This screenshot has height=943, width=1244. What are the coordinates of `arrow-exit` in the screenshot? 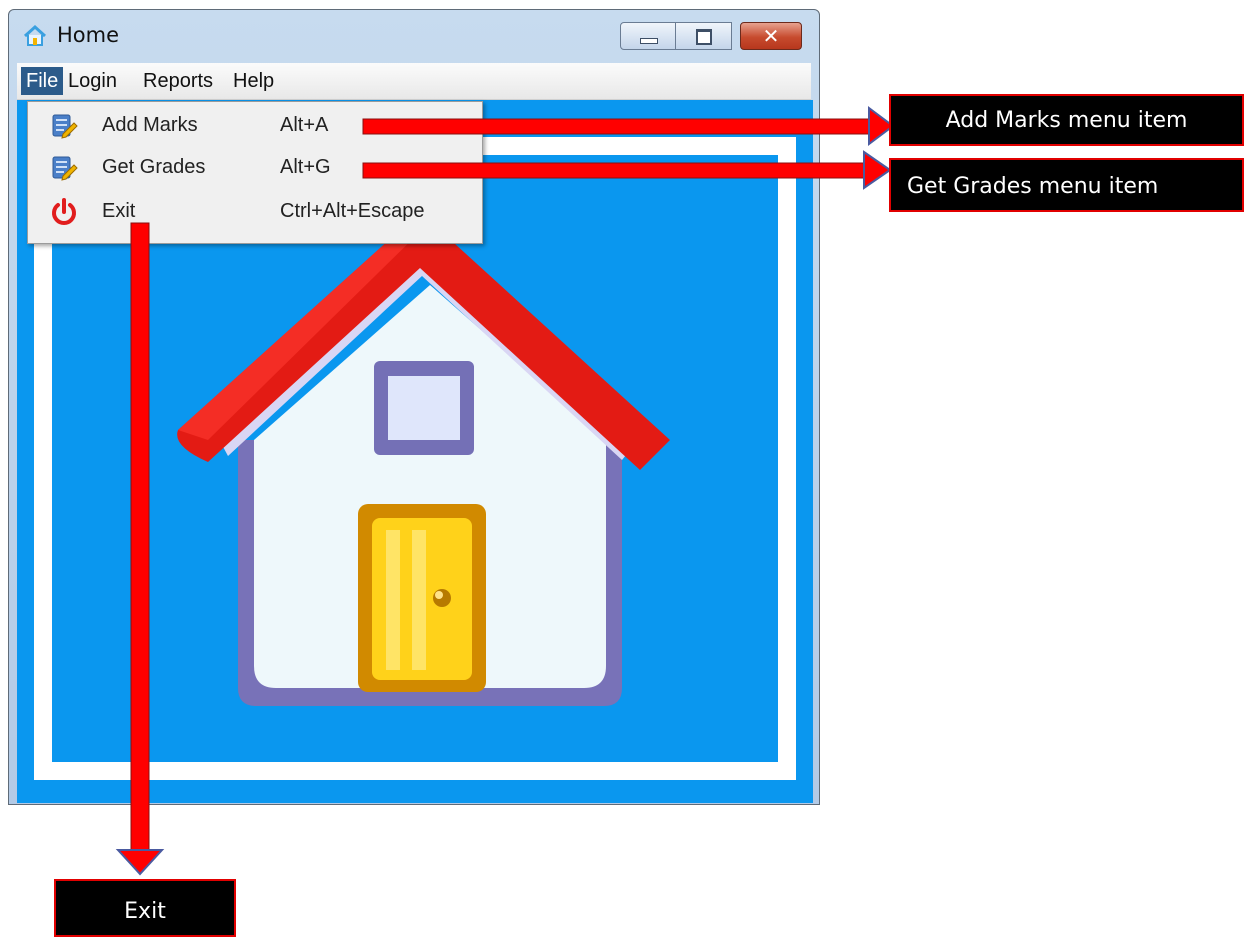 It's located at (140, 549).